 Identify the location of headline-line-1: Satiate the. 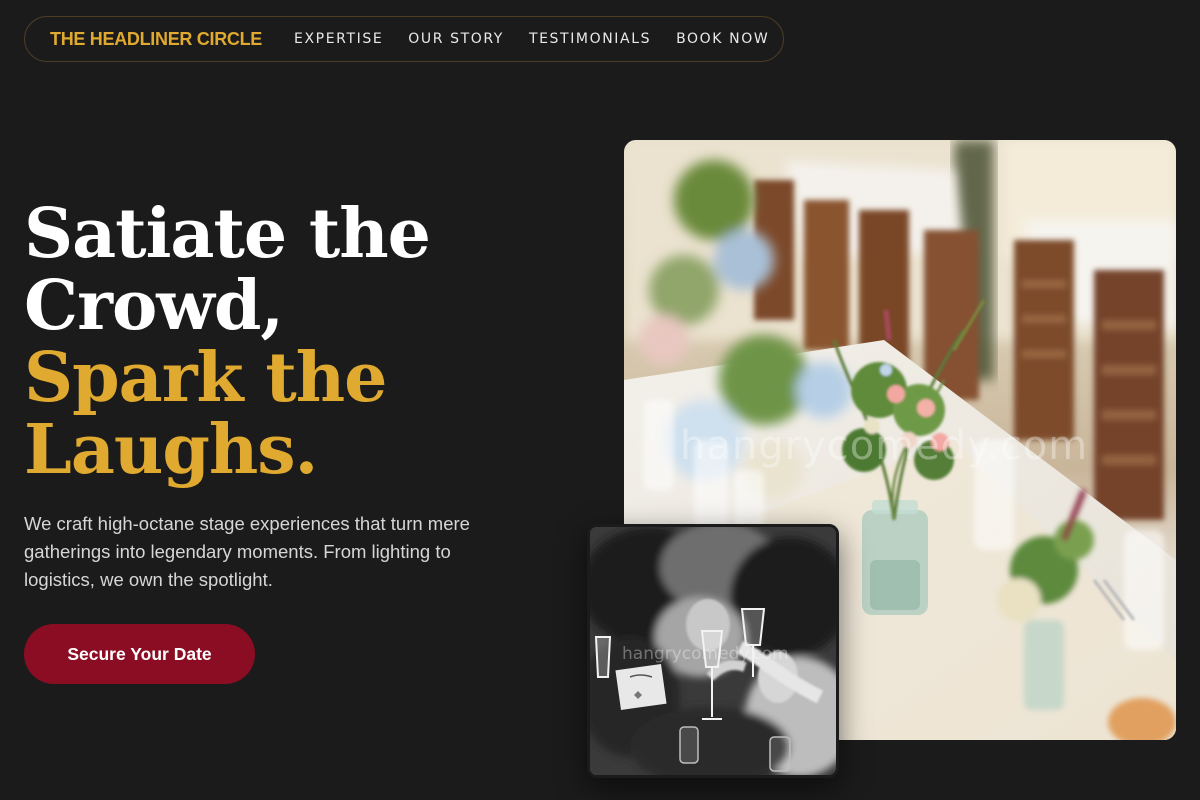
(227, 234).